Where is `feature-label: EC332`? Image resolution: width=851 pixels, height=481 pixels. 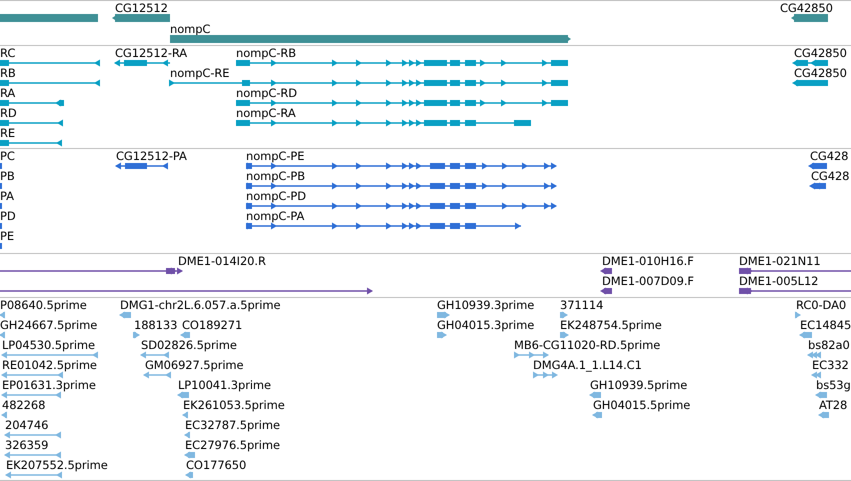
feature-label: EC332 is located at coordinates (830, 365).